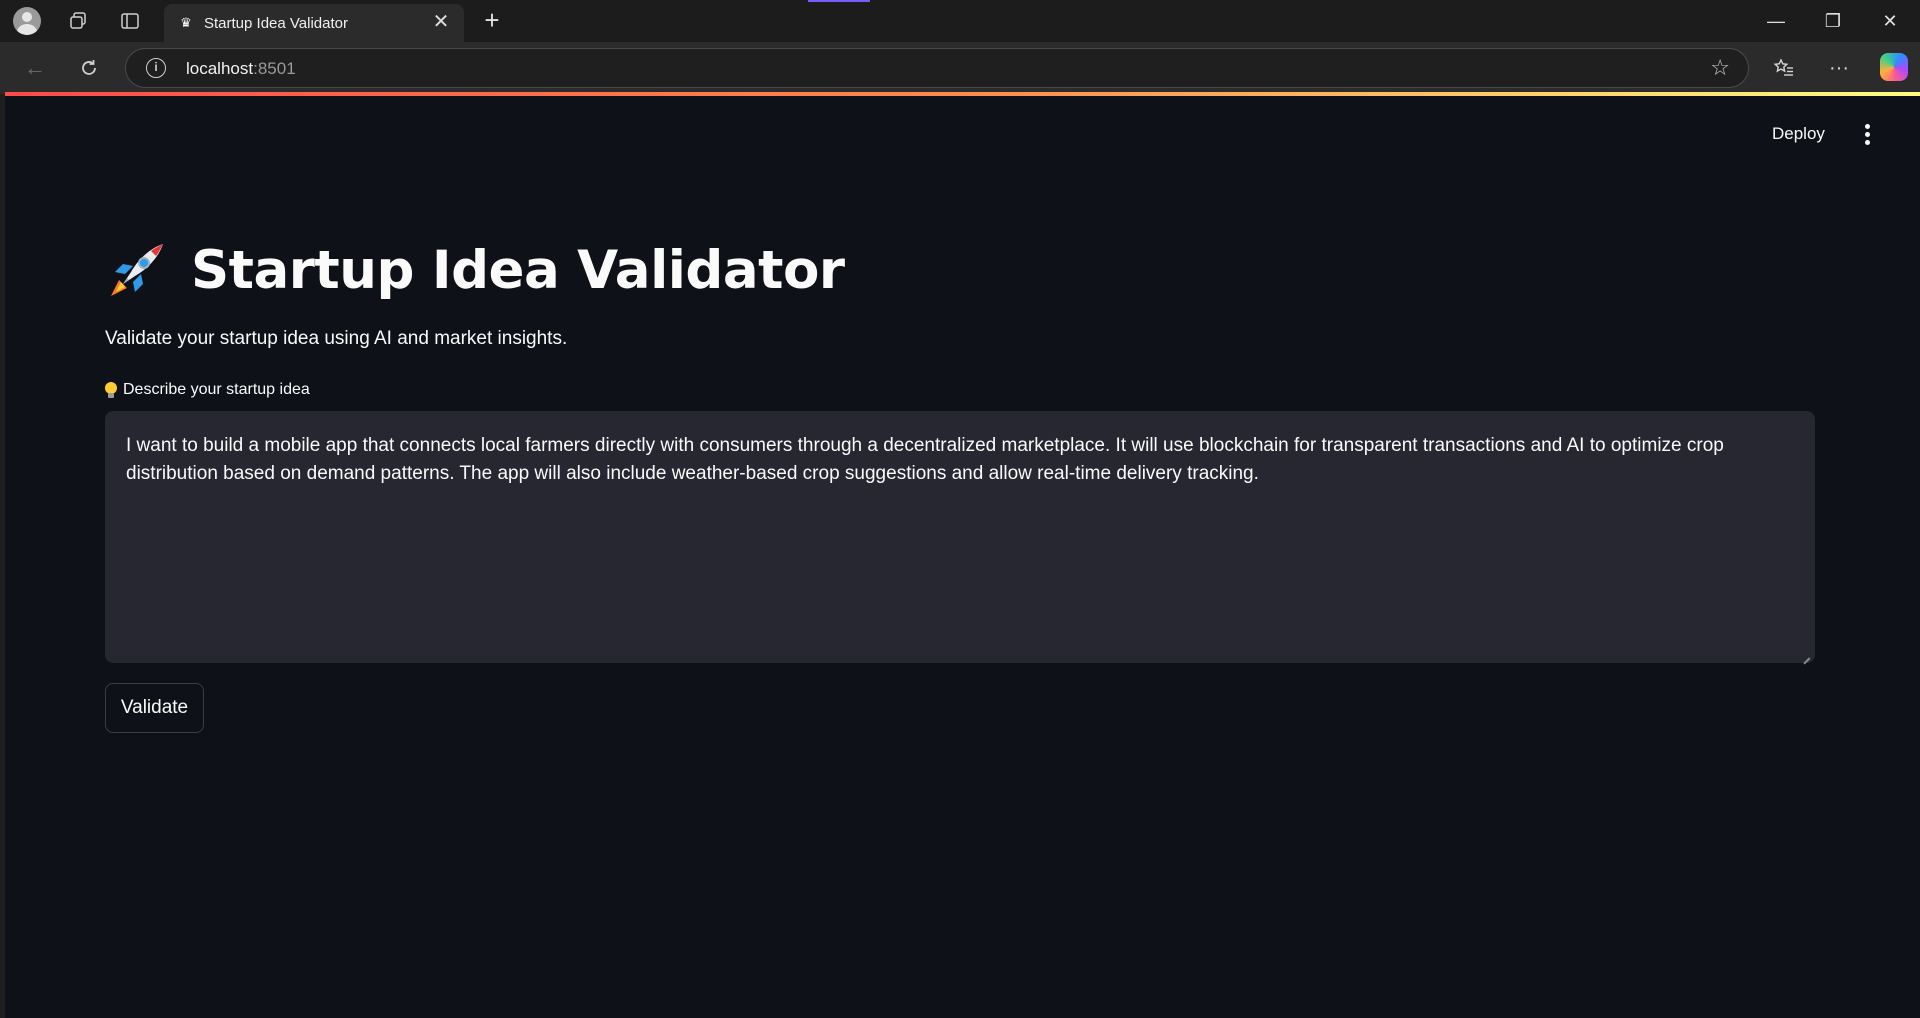 This screenshot has height=1018, width=1920. Describe the element at coordinates (1720, 68) in the screenshot. I see `favorite-star-icon: ☆` at that location.